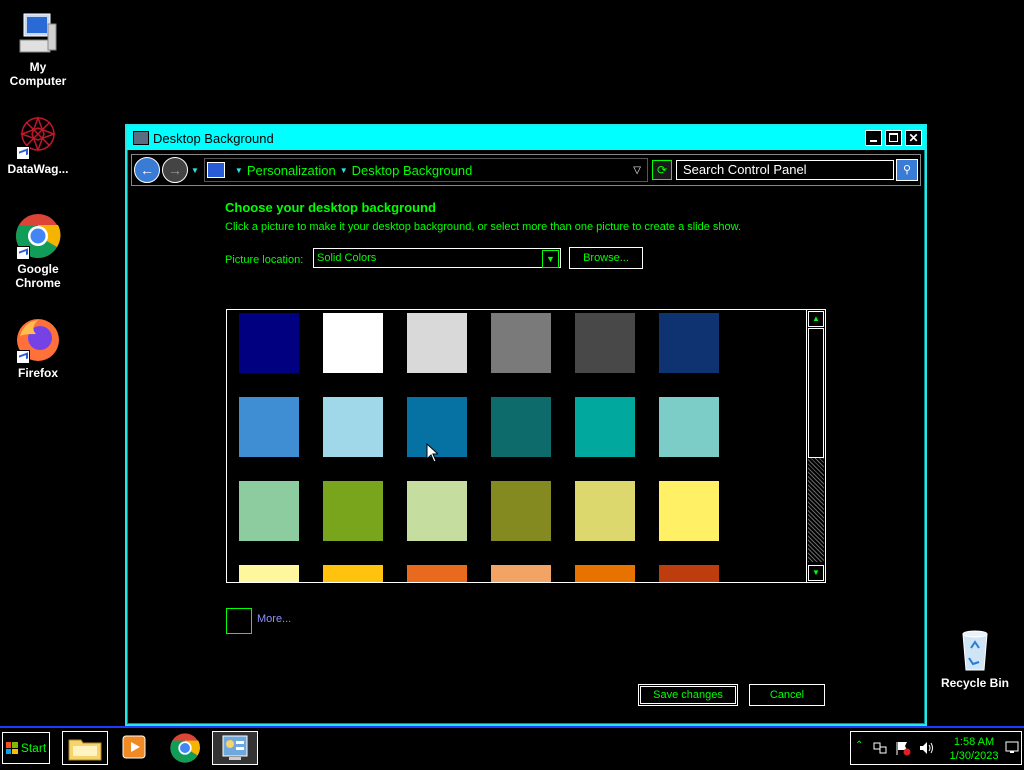 This screenshot has width=1024, height=770. What do you see at coordinates (11, 748) in the screenshot?
I see `windows-logo-icon` at bounding box center [11, 748].